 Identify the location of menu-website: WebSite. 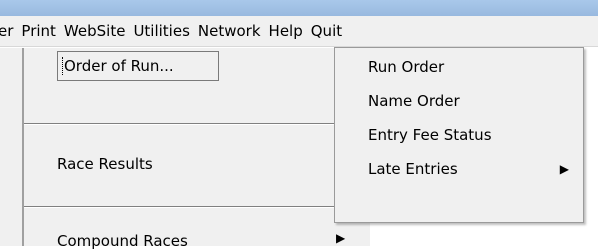
(95, 31).